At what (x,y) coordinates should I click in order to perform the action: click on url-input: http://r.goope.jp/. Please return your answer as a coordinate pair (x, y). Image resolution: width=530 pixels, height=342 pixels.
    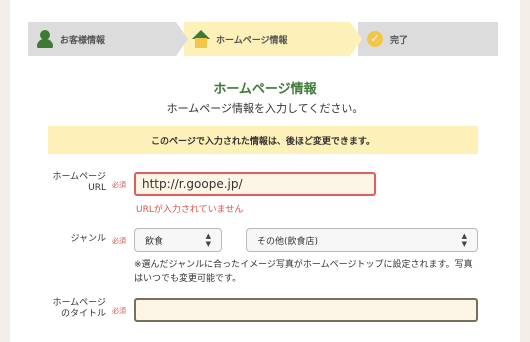
    Looking at the image, I should click on (255, 184).